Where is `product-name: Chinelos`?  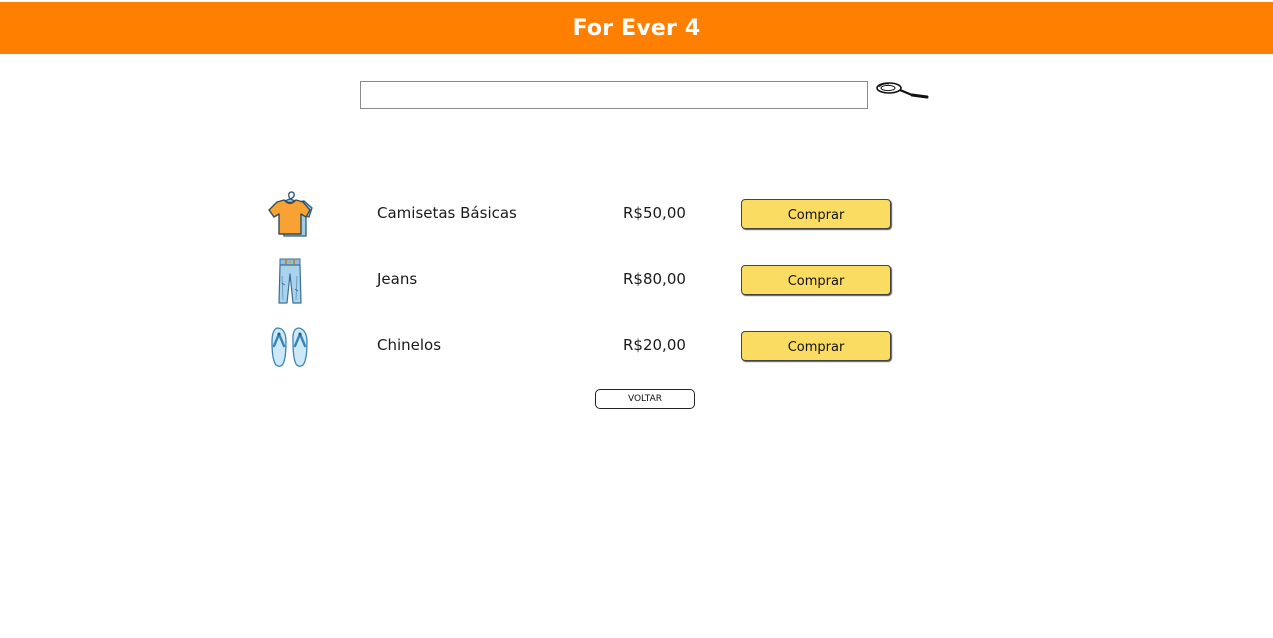
product-name: Chinelos is located at coordinates (409, 345).